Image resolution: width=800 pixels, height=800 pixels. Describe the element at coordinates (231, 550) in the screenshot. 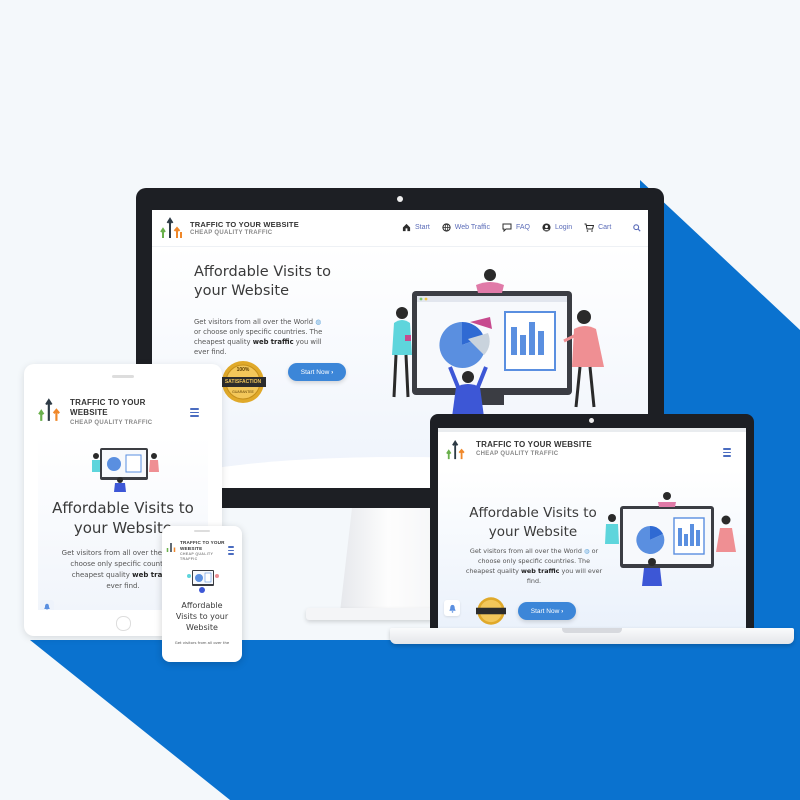

I see `phone-menu-icon` at that location.